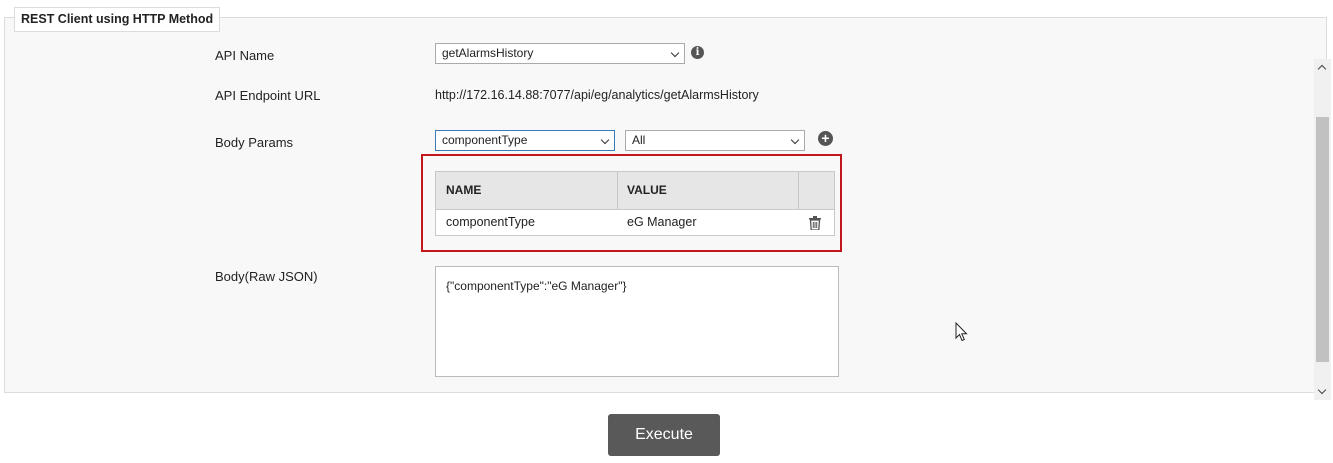  Describe the element at coordinates (254, 142) in the screenshot. I see `body-params-label: Body Params` at that location.